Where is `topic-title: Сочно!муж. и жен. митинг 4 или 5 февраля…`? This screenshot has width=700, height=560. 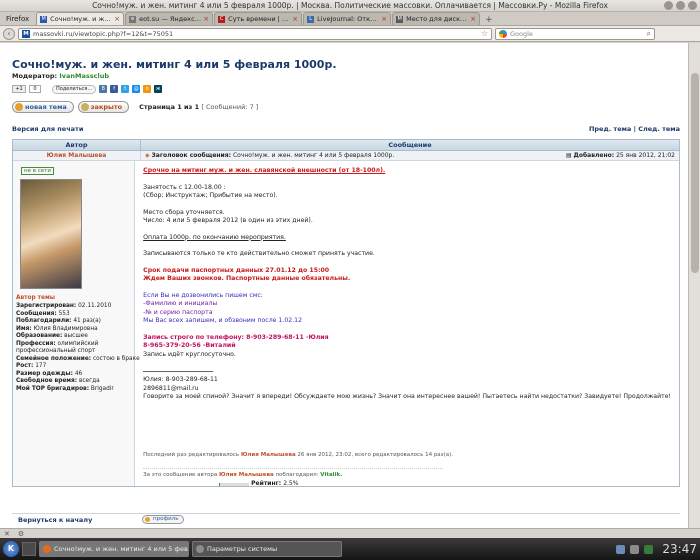
topic-title: Сочно!муж. и жен. митинг 4 или 5 февраля… is located at coordinates (174, 64).